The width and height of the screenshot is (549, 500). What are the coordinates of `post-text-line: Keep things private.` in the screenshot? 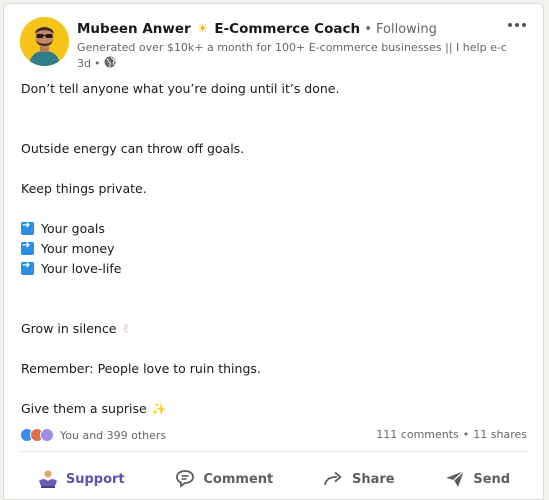 It's located at (84, 188).